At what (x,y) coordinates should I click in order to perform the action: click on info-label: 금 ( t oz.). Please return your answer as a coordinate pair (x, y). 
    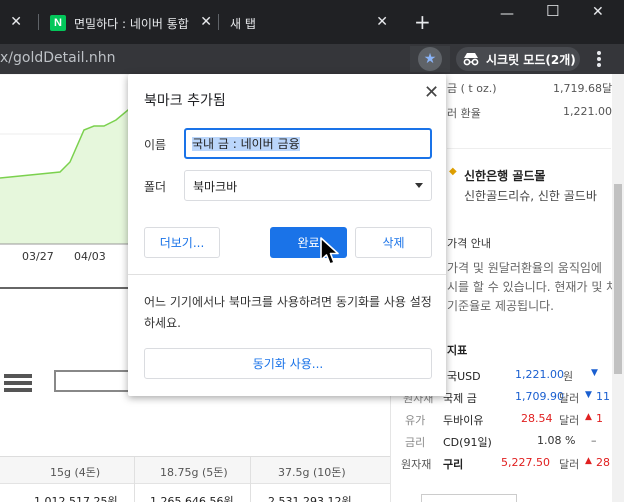
    Looking at the image, I should click on (472, 88).